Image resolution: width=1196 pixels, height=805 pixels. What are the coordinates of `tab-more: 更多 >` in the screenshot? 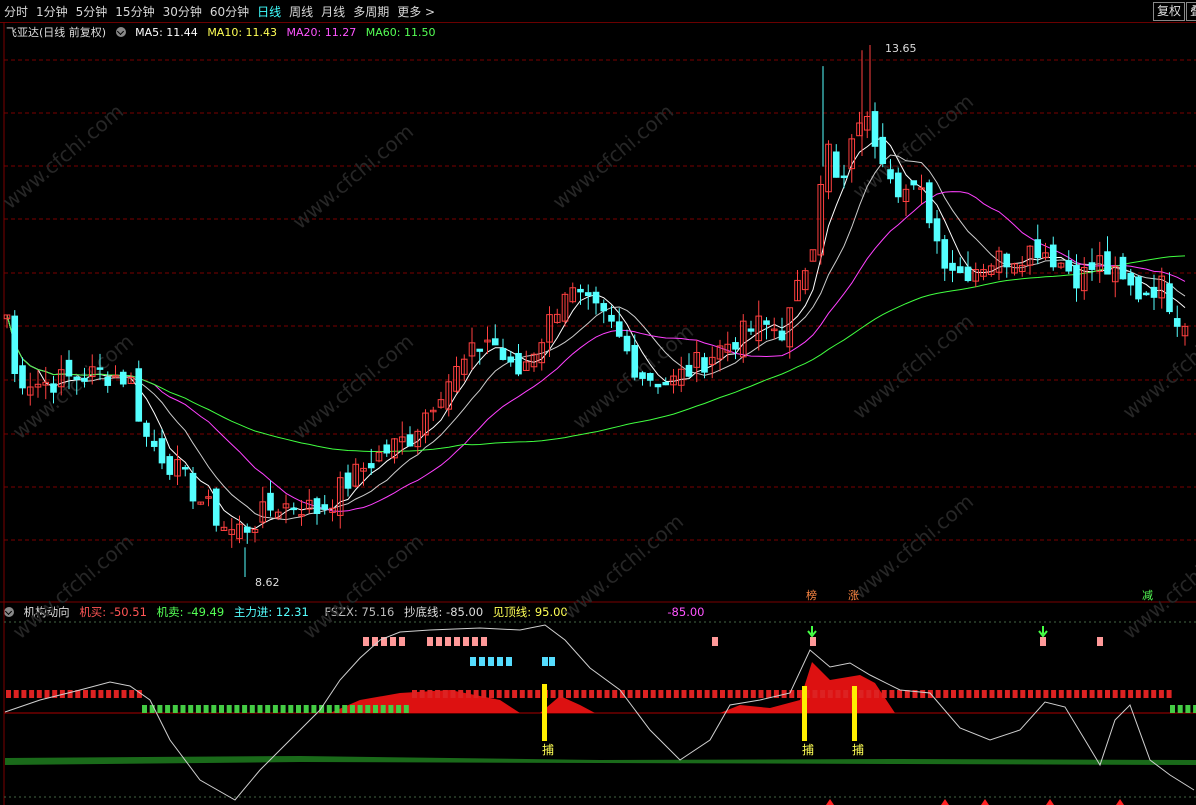 It's located at (416, 11).